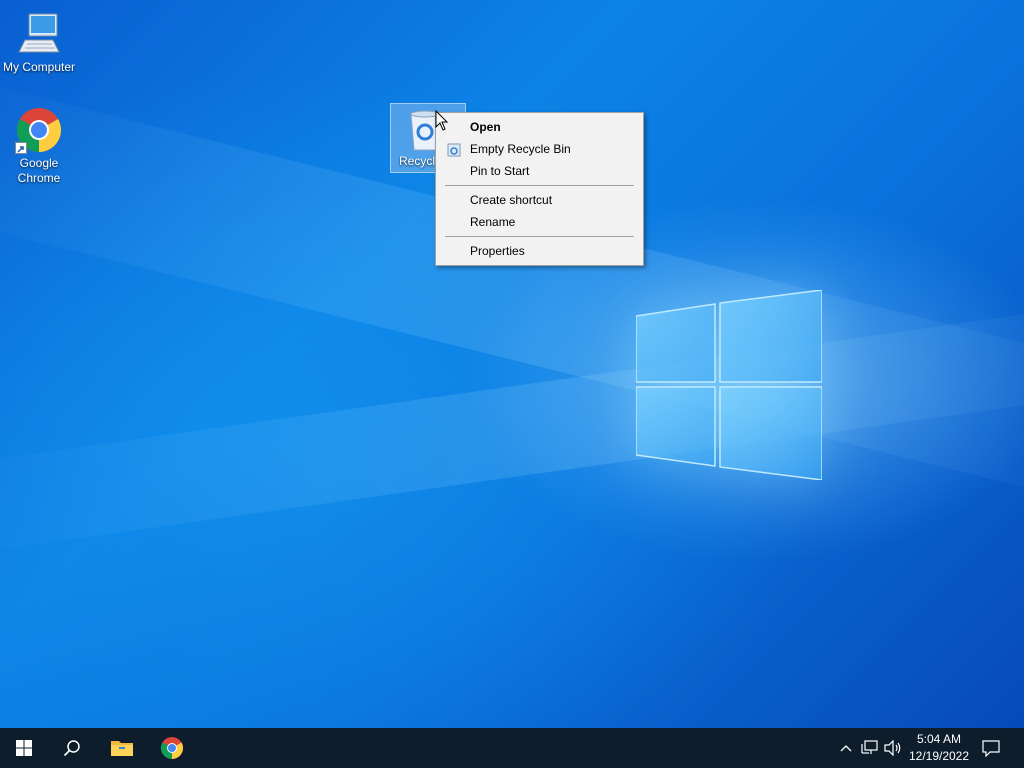  I want to click on menu-item-open: Open, so click(539, 127).